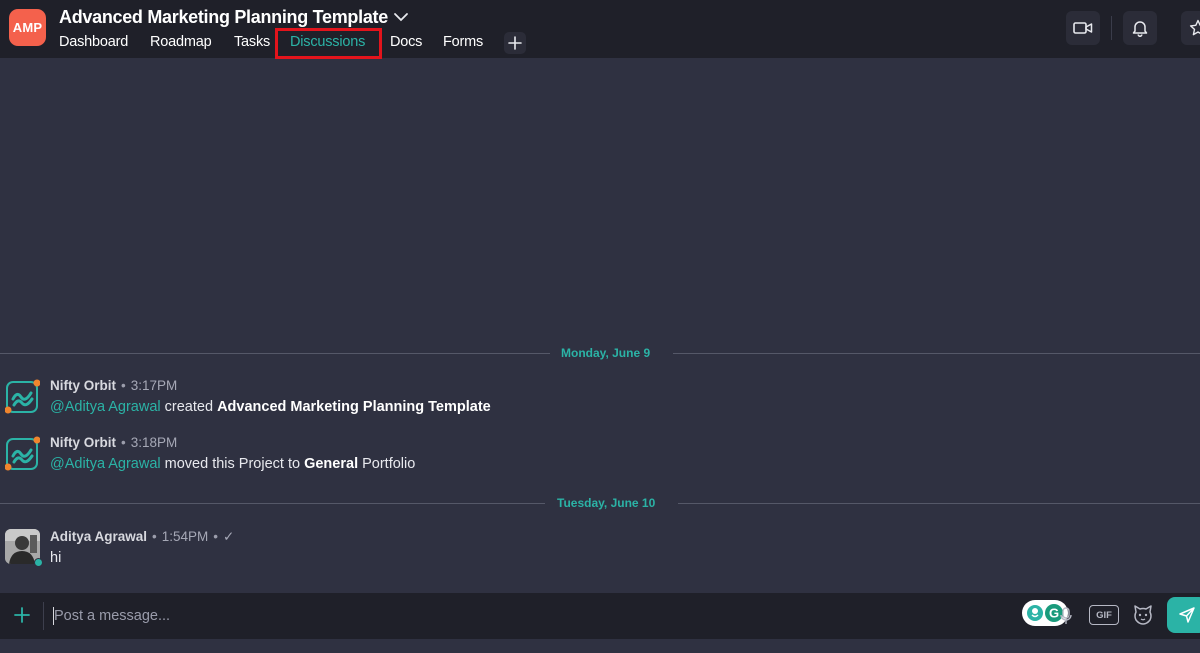 This screenshot has height=653, width=1200. What do you see at coordinates (1143, 615) in the screenshot?
I see `emoji-icon` at bounding box center [1143, 615].